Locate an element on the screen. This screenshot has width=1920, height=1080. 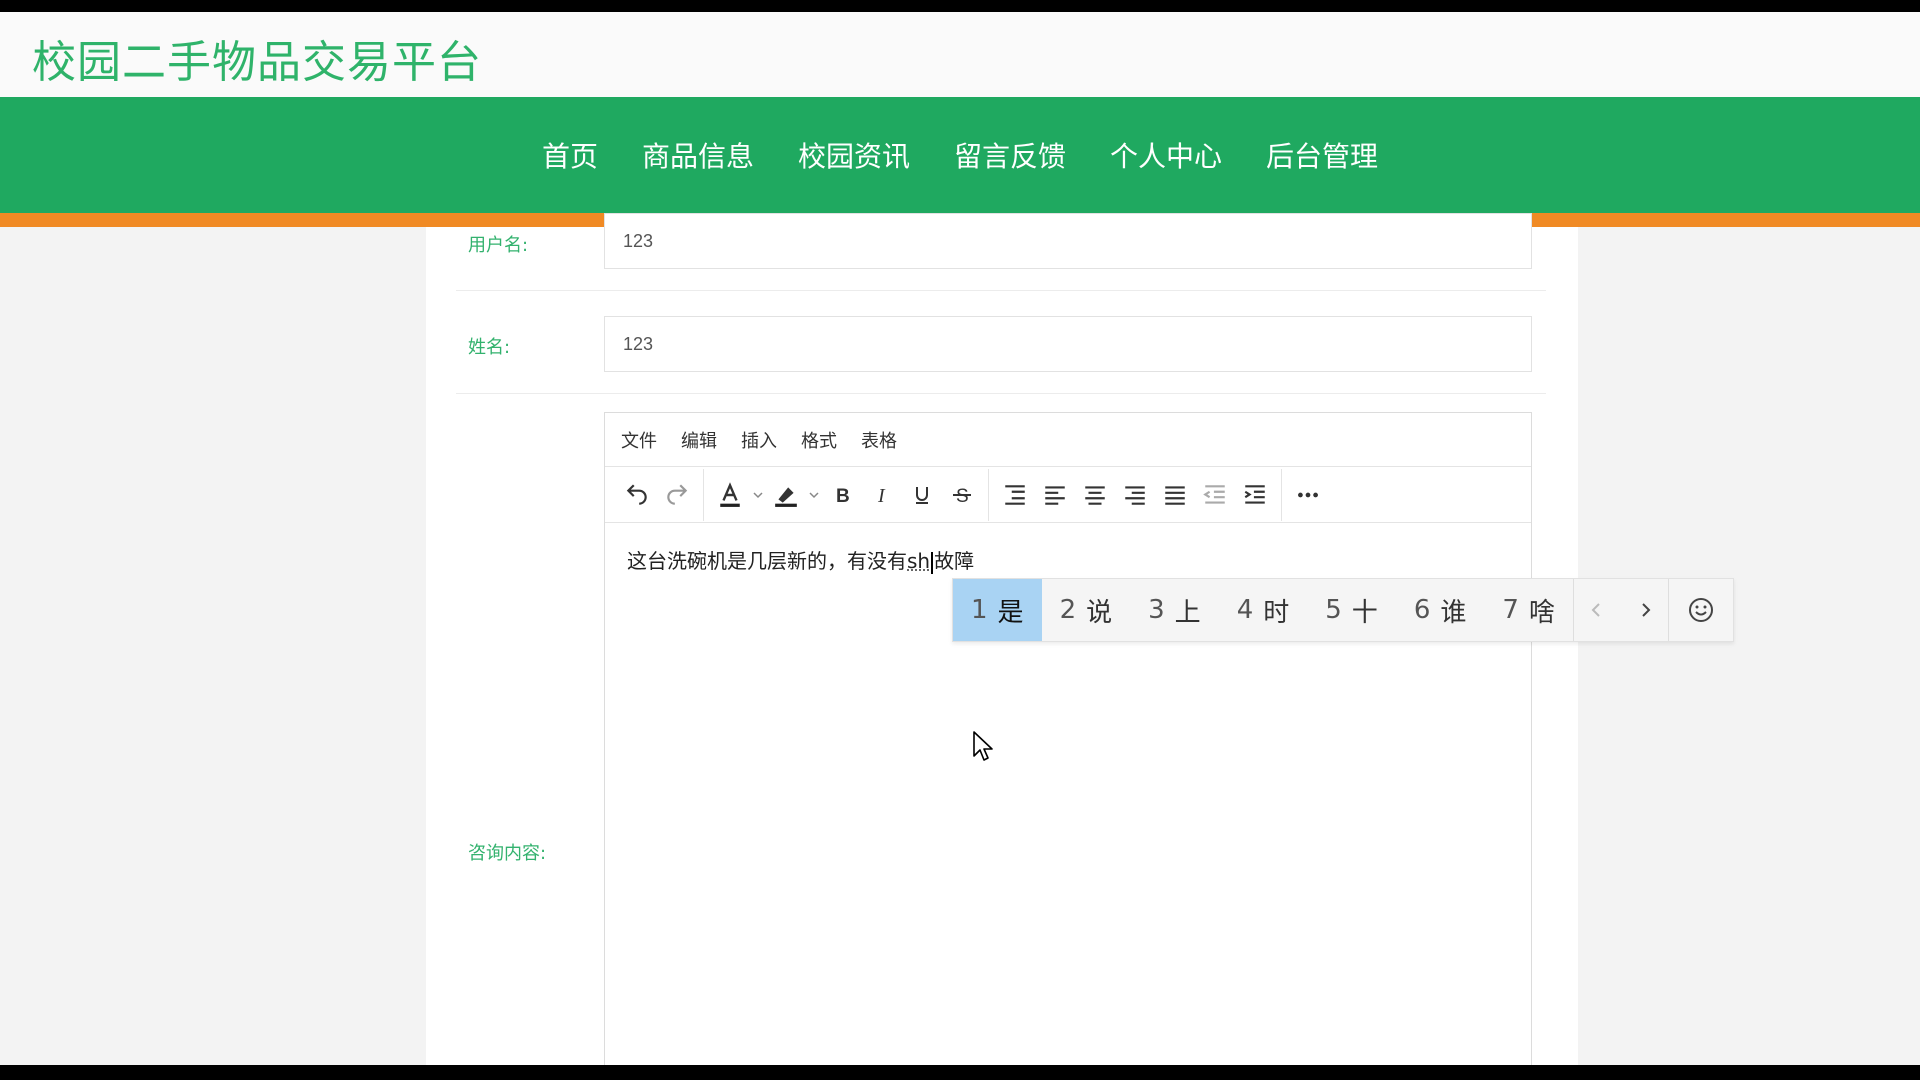
align-center-icon is located at coordinates (1095, 495).